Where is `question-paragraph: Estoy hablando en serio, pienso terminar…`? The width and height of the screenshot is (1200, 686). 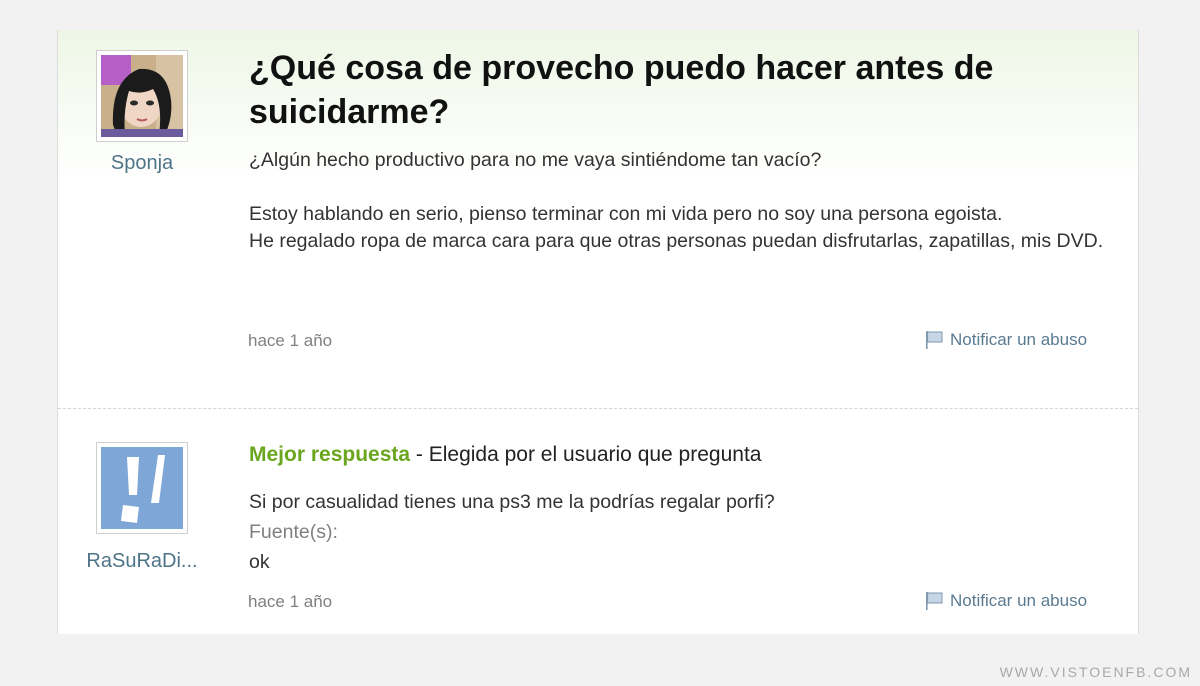 question-paragraph: Estoy hablando en serio, pienso terminar… is located at coordinates (626, 214).